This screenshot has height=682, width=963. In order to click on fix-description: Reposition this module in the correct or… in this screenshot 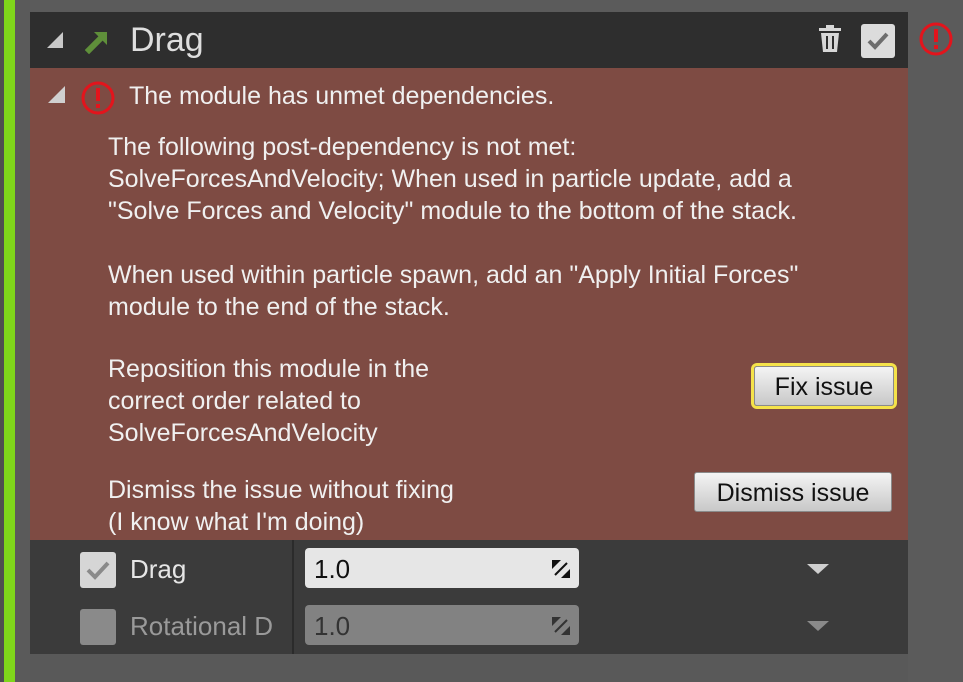, I will do `click(269, 401)`.